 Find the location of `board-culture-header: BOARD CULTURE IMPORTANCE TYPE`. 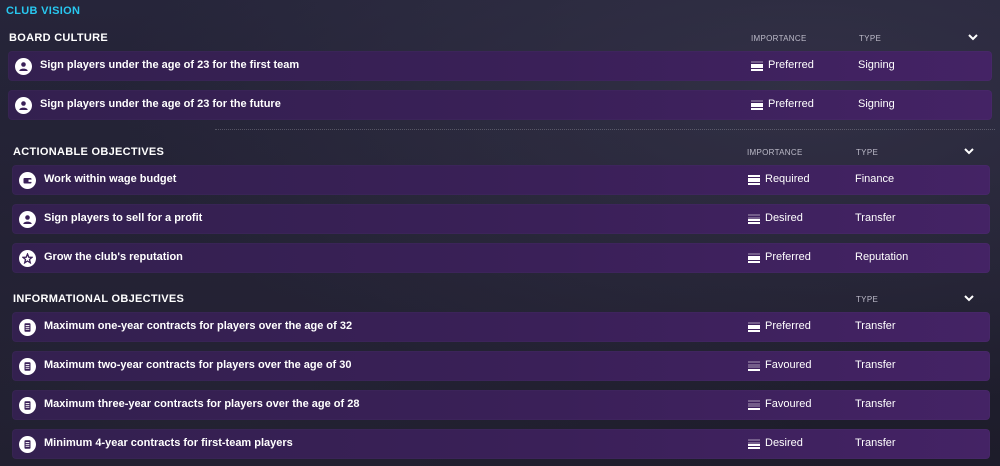

board-culture-header: BOARD CULTURE IMPORTANCE TYPE is located at coordinates (500, 39).